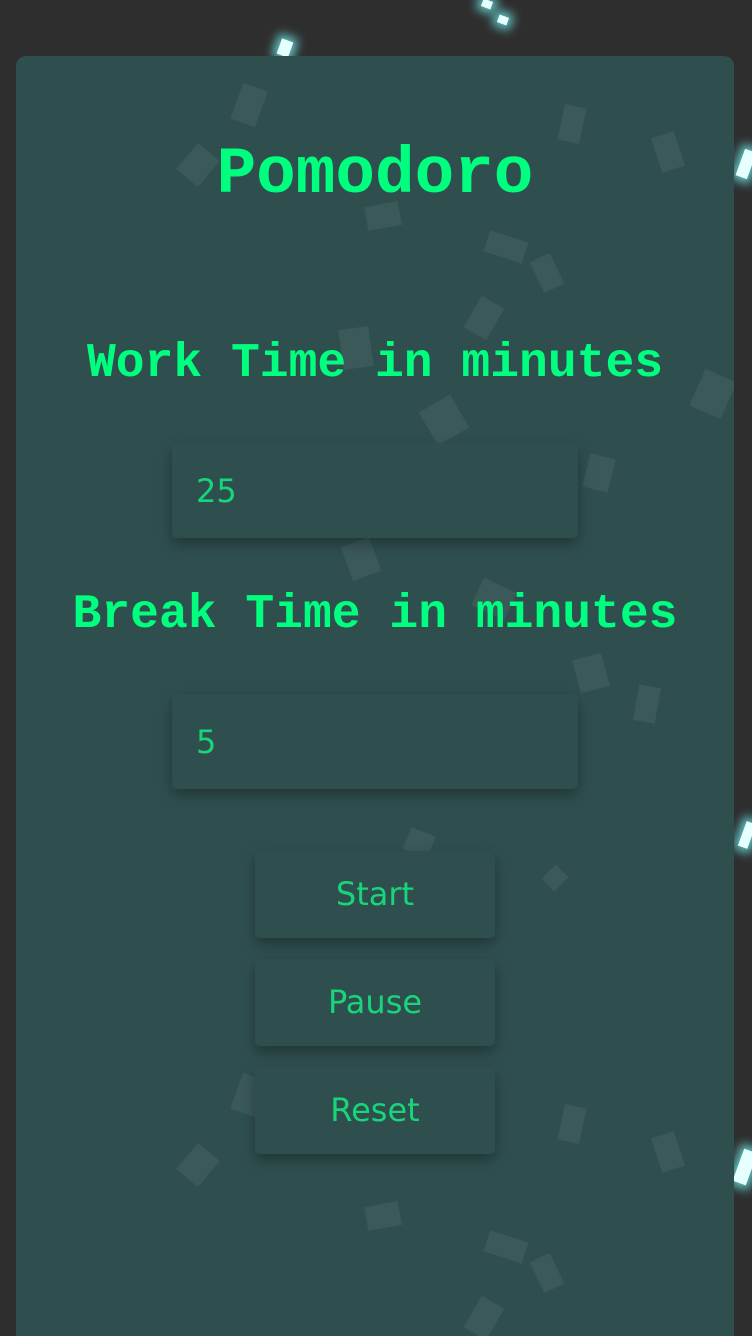 The width and height of the screenshot is (752, 1336). Describe the element at coordinates (375, 615) in the screenshot. I see `break-time-label: Break Time in minutes` at that location.